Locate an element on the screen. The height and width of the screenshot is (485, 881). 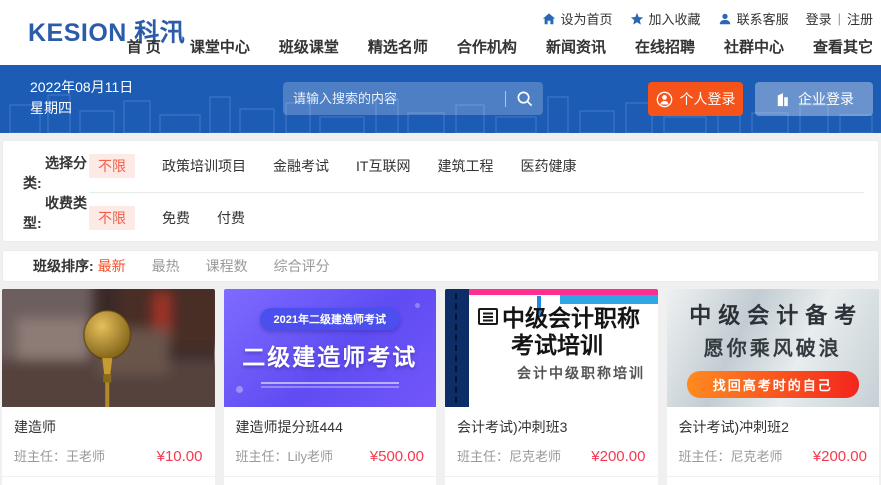
search-box is located at coordinates (413, 98).